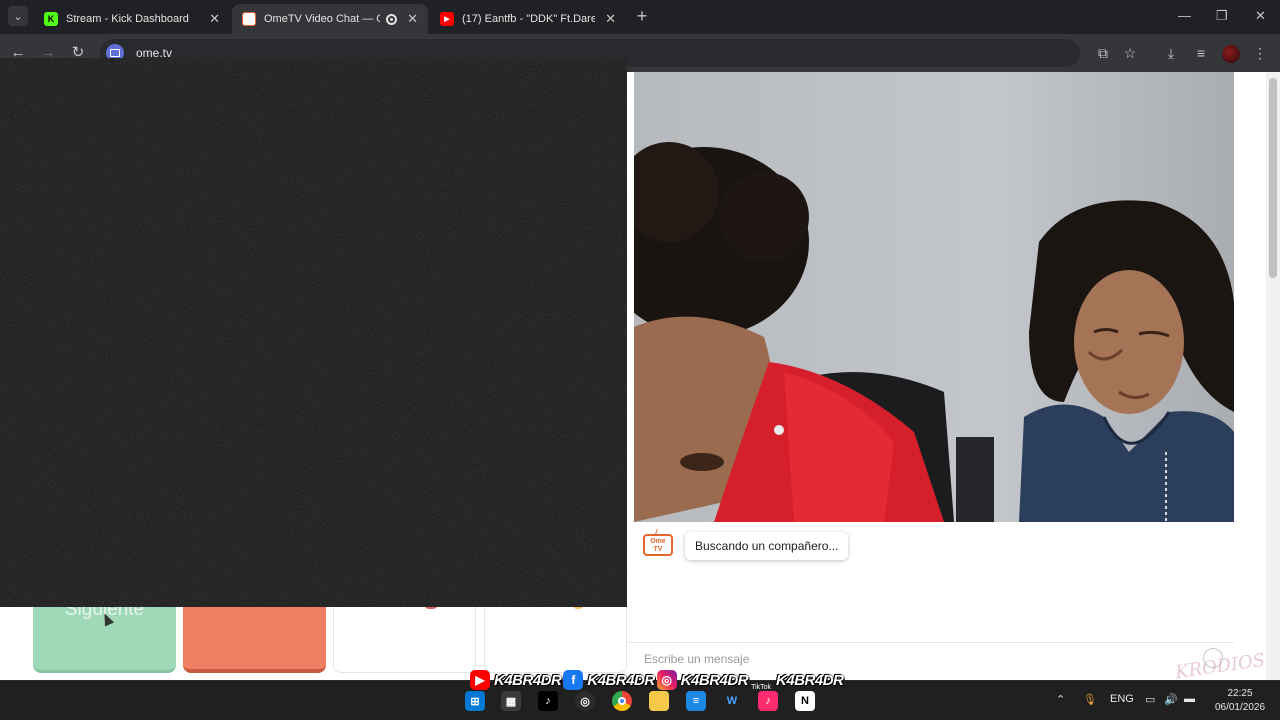 The image size is (1280, 720). Describe the element at coordinates (555, 640) in the screenshot. I see `gender-button` at that location.